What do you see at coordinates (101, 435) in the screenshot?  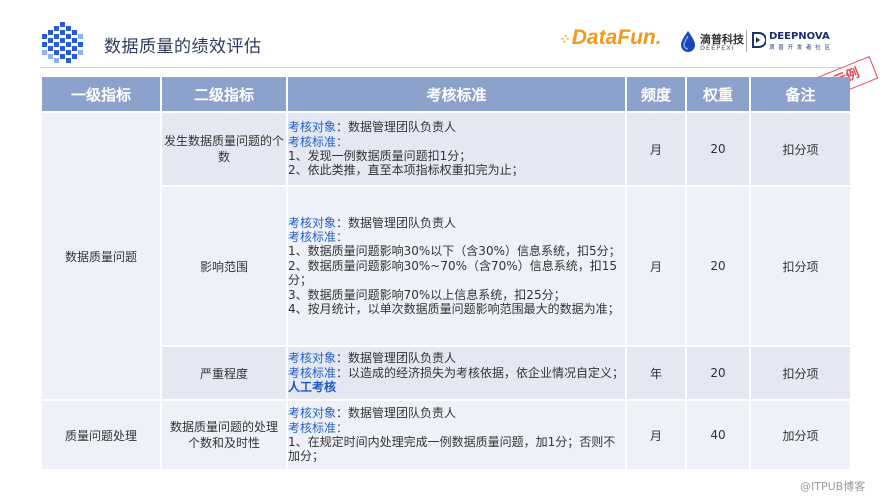 I see `level1-cell: 质量问题处理` at bounding box center [101, 435].